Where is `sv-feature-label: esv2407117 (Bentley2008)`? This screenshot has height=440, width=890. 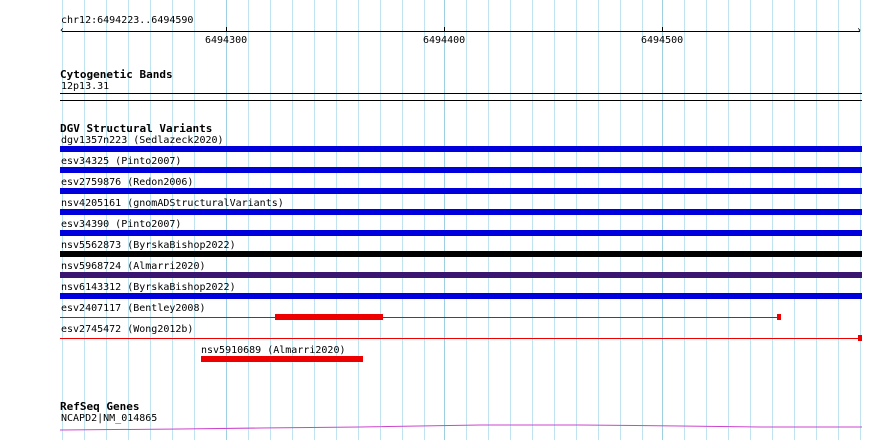 sv-feature-label: esv2407117 (Bentley2008) is located at coordinates (133, 309).